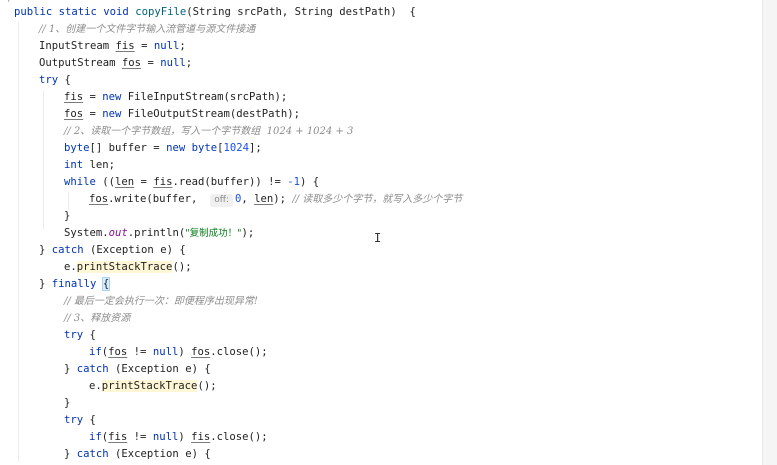  Describe the element at coordinates (388, 386) in the screenshot. I see `code-line-stacktrace-2: e.printStackTrace();` at that location.